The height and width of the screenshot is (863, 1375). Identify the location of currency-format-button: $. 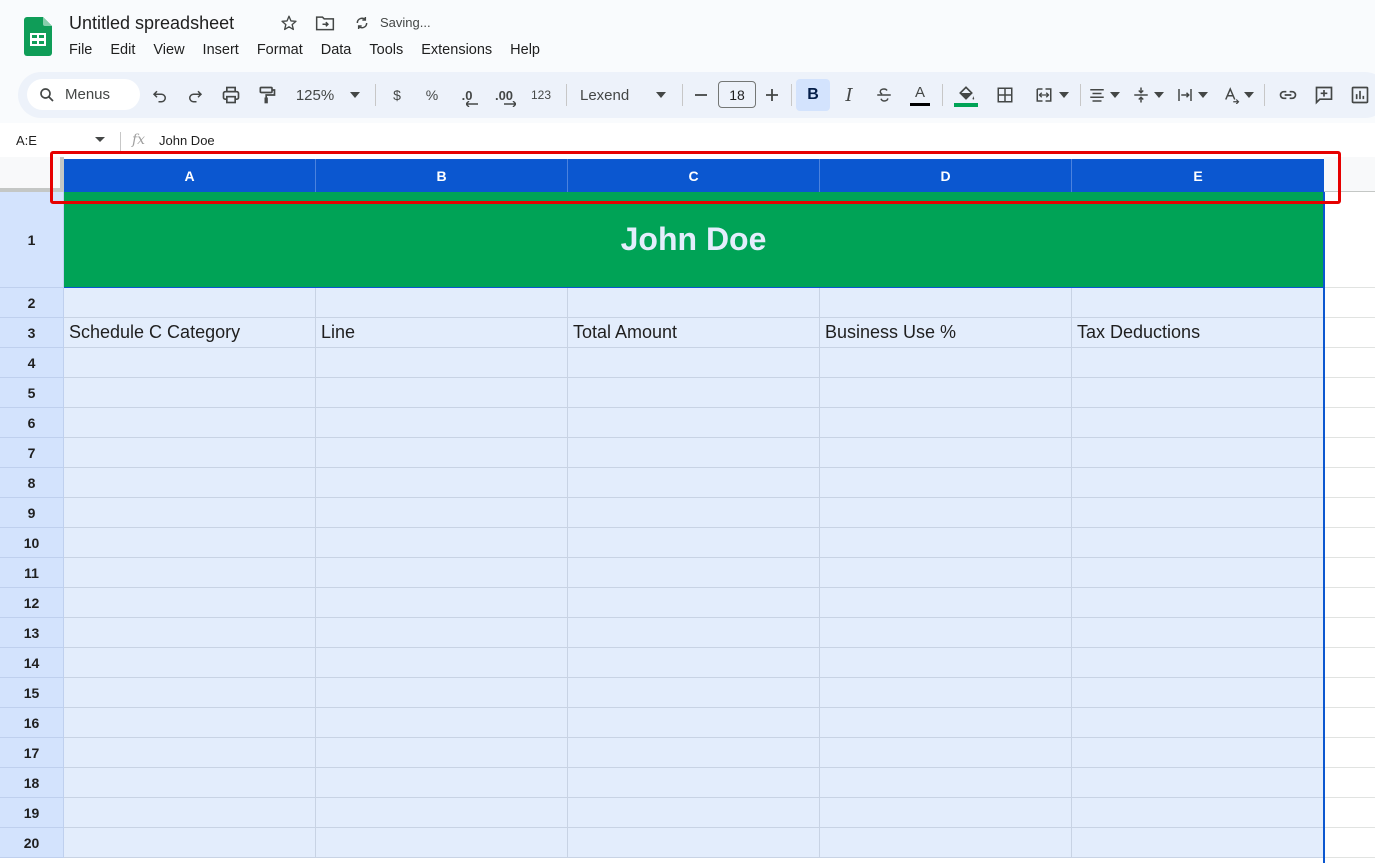
(397, 95).